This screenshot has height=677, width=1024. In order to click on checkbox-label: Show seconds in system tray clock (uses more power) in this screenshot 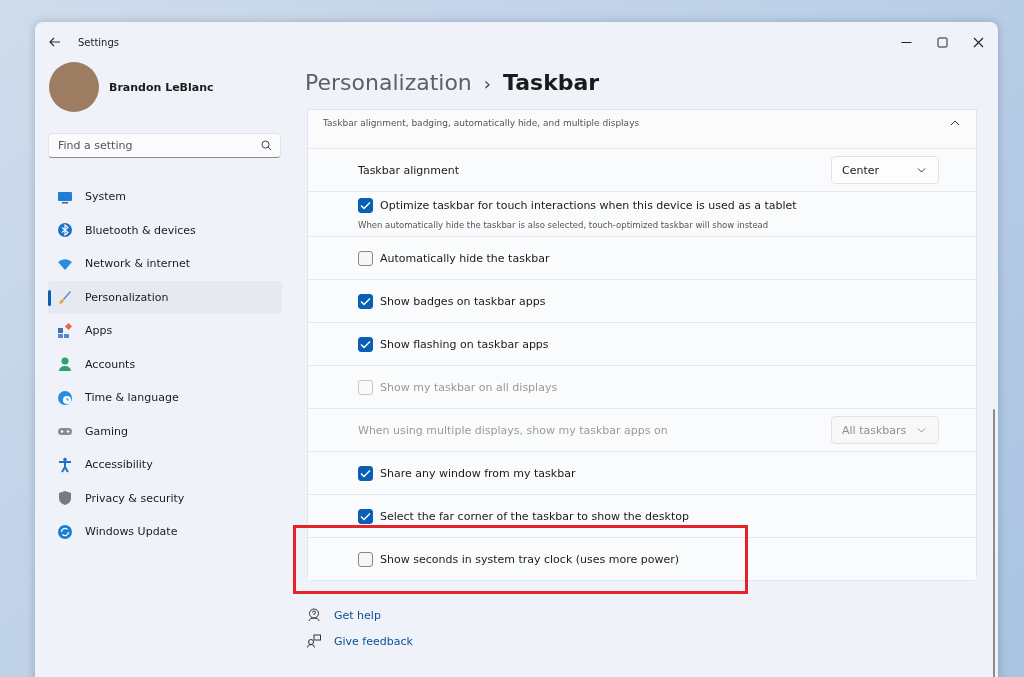, I will do `click(530, 559)`.